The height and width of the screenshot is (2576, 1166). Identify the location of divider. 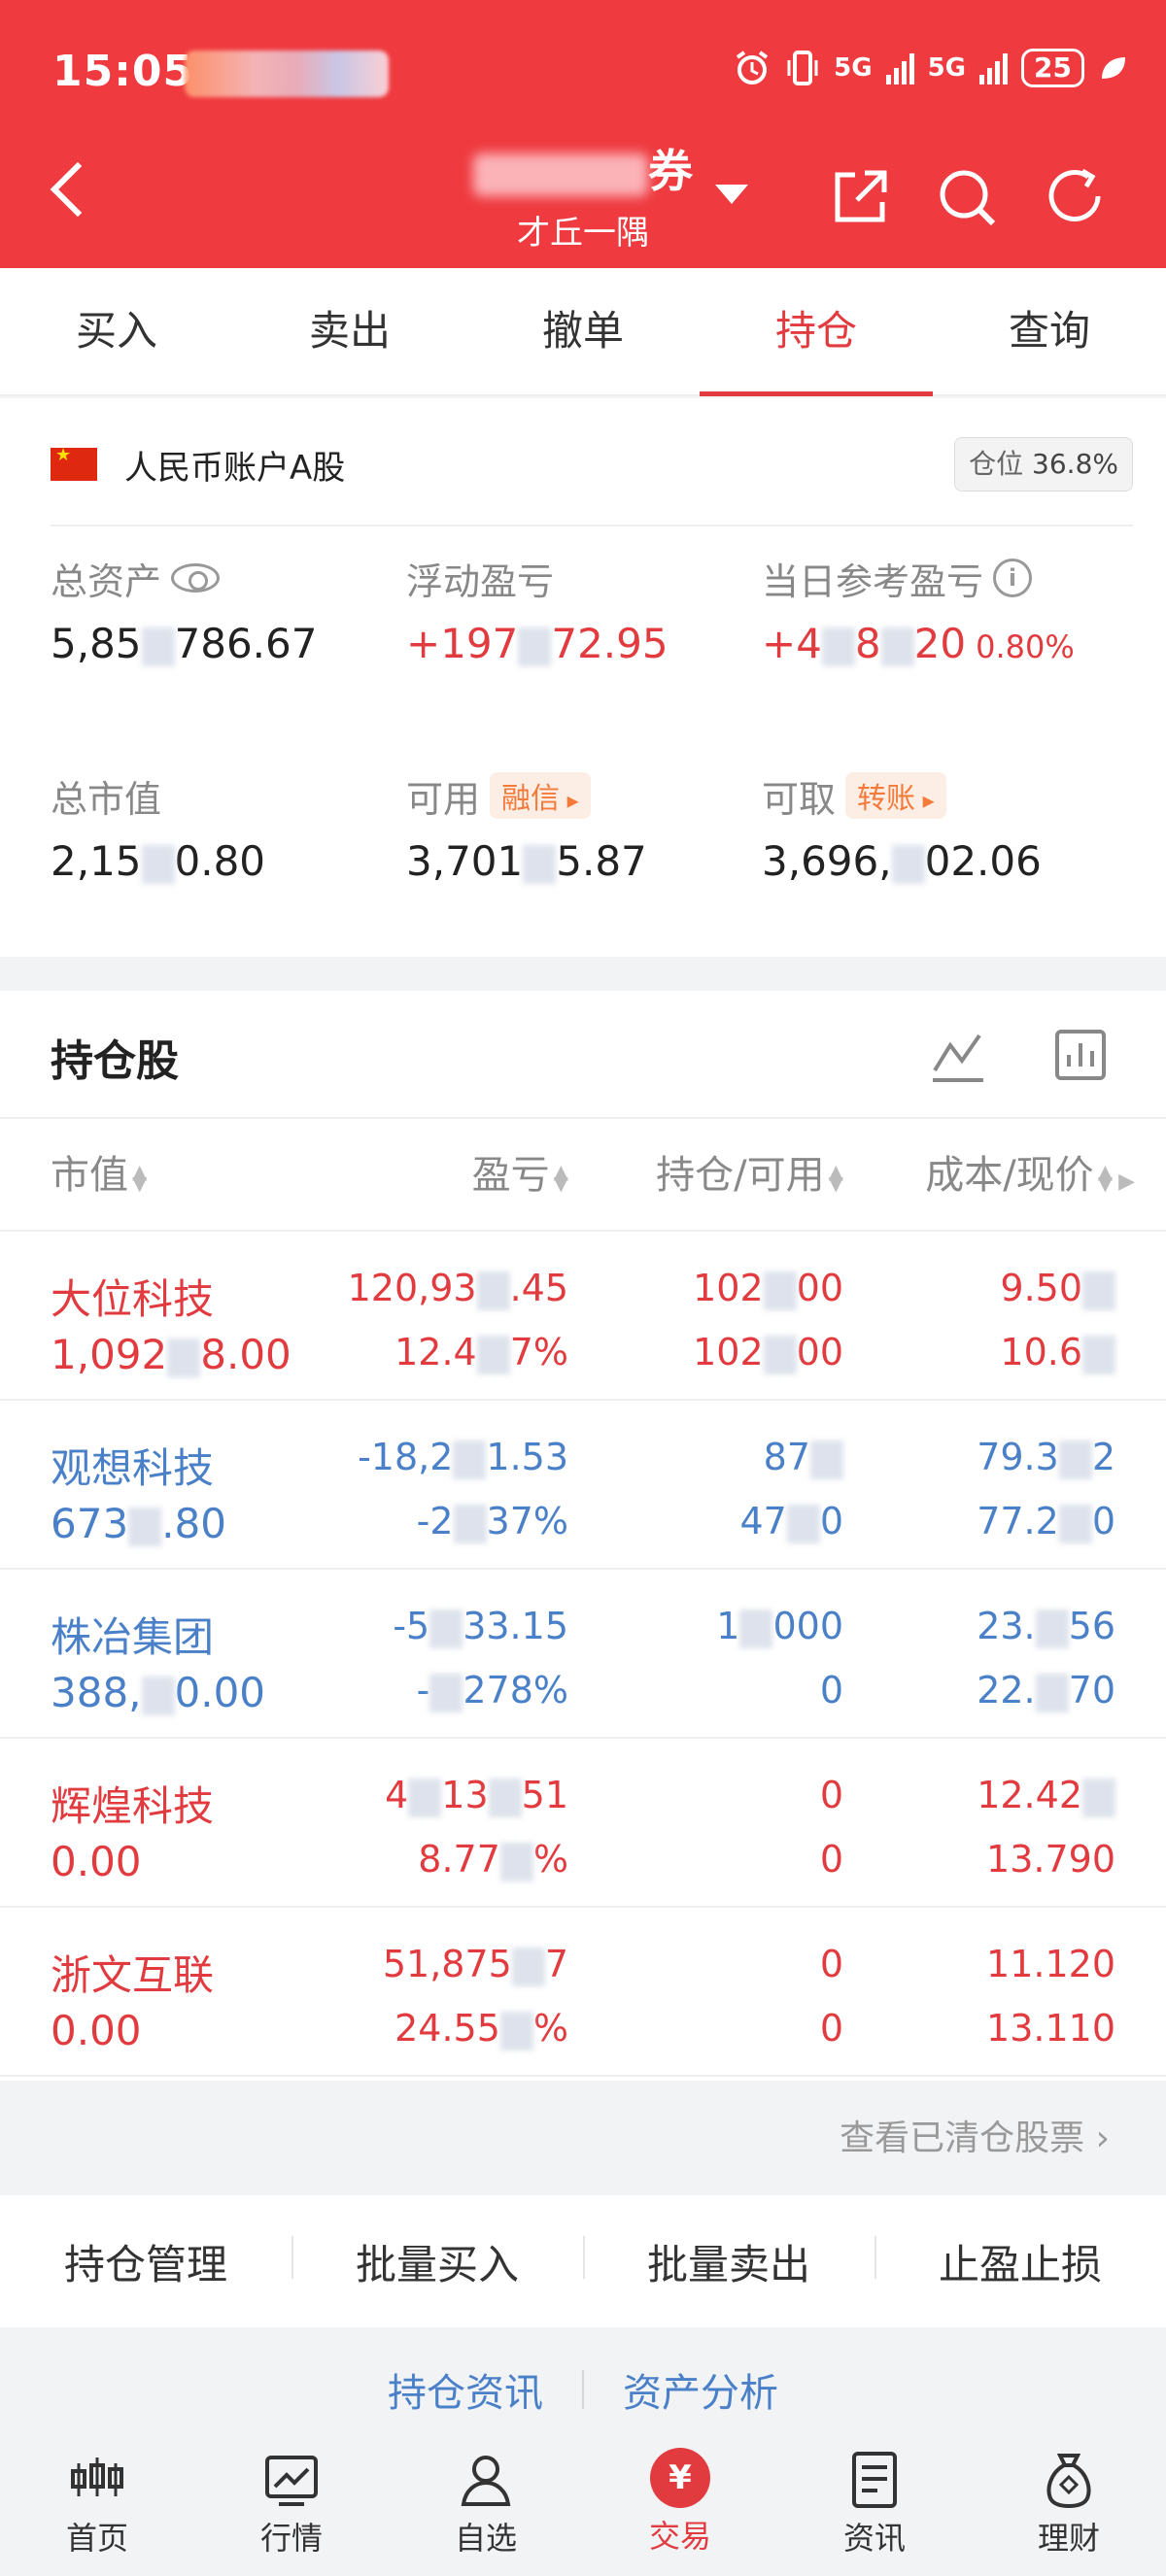
(583, 2389).